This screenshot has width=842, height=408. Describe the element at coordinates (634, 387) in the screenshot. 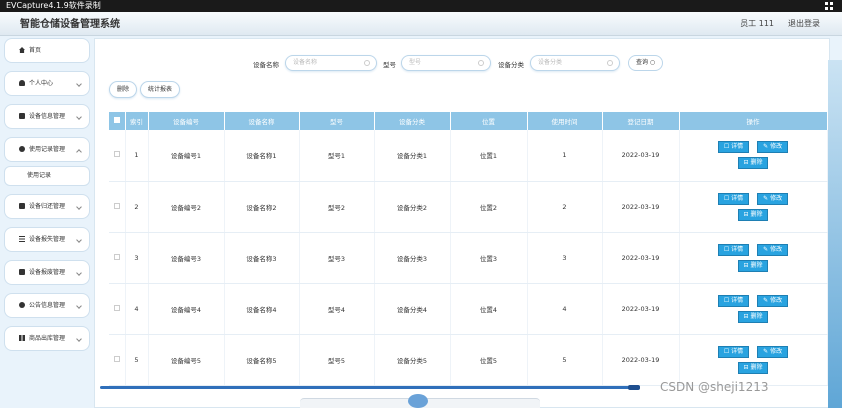

I see `scrollbar-thumb` at that location.